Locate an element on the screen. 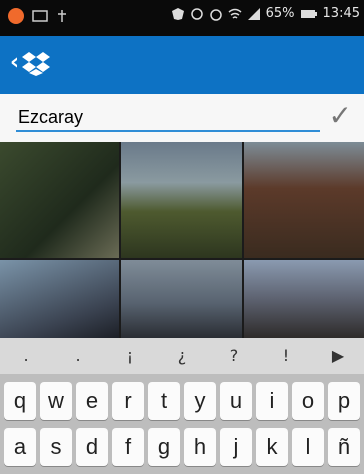 The width and height of the screenshot is (364, 474). keyboard-row-2: a s d f g h j k l ñ is located at coordinates (182, 447).